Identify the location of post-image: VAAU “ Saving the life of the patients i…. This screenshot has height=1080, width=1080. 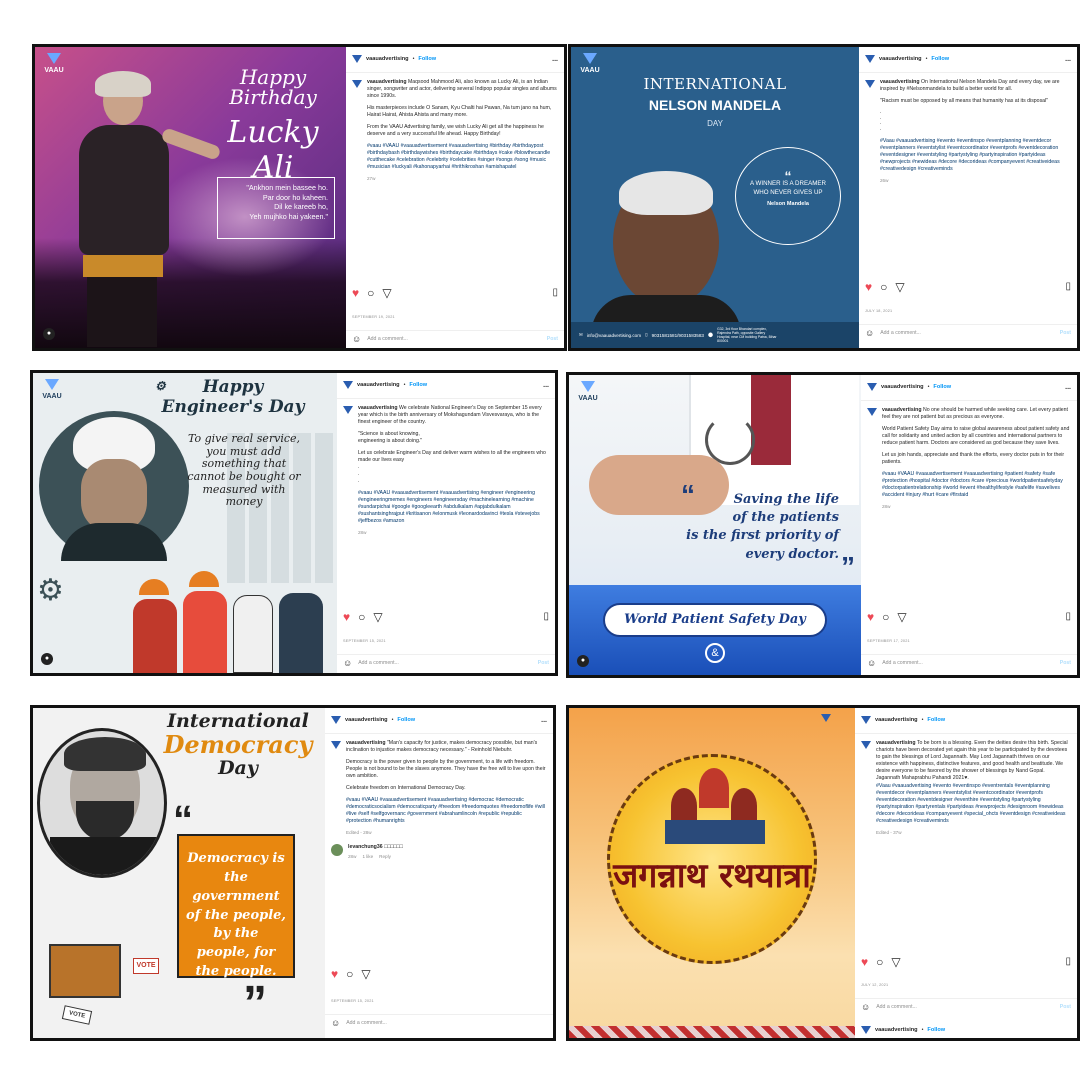
(715, 525).